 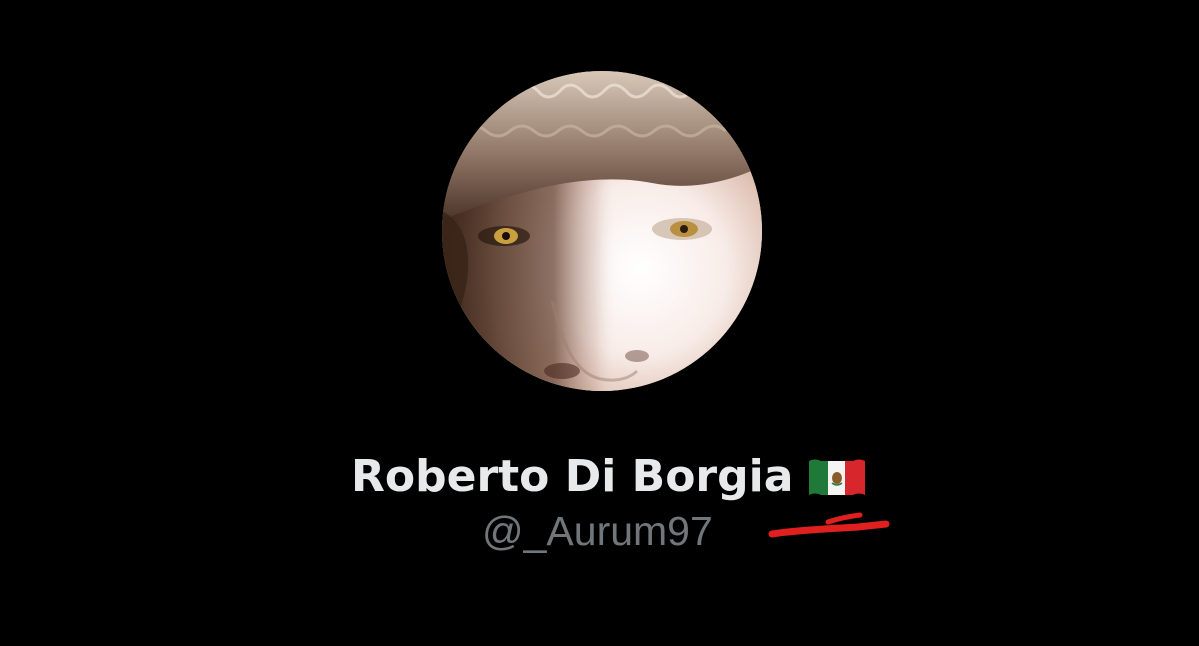 What do you see at coordinates (597, 531) in the screenshot?
I see `user-handle: @_Aurum97` at bounding box center [597, 531].